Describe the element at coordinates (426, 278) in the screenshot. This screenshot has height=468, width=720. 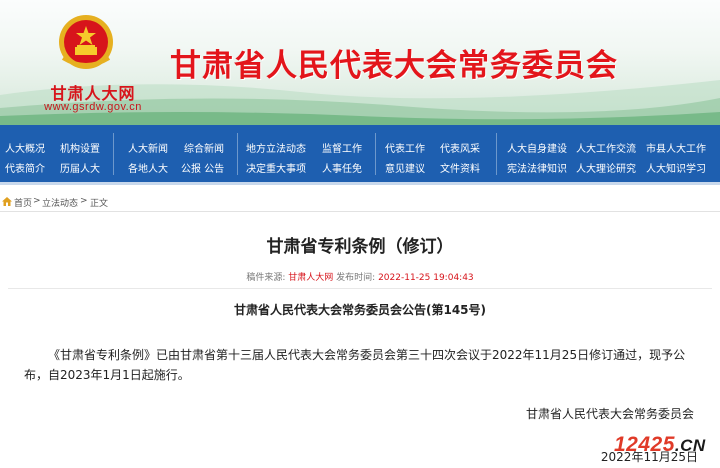
I see `publish-time: 2022-11-25 19:04:43` at that location.